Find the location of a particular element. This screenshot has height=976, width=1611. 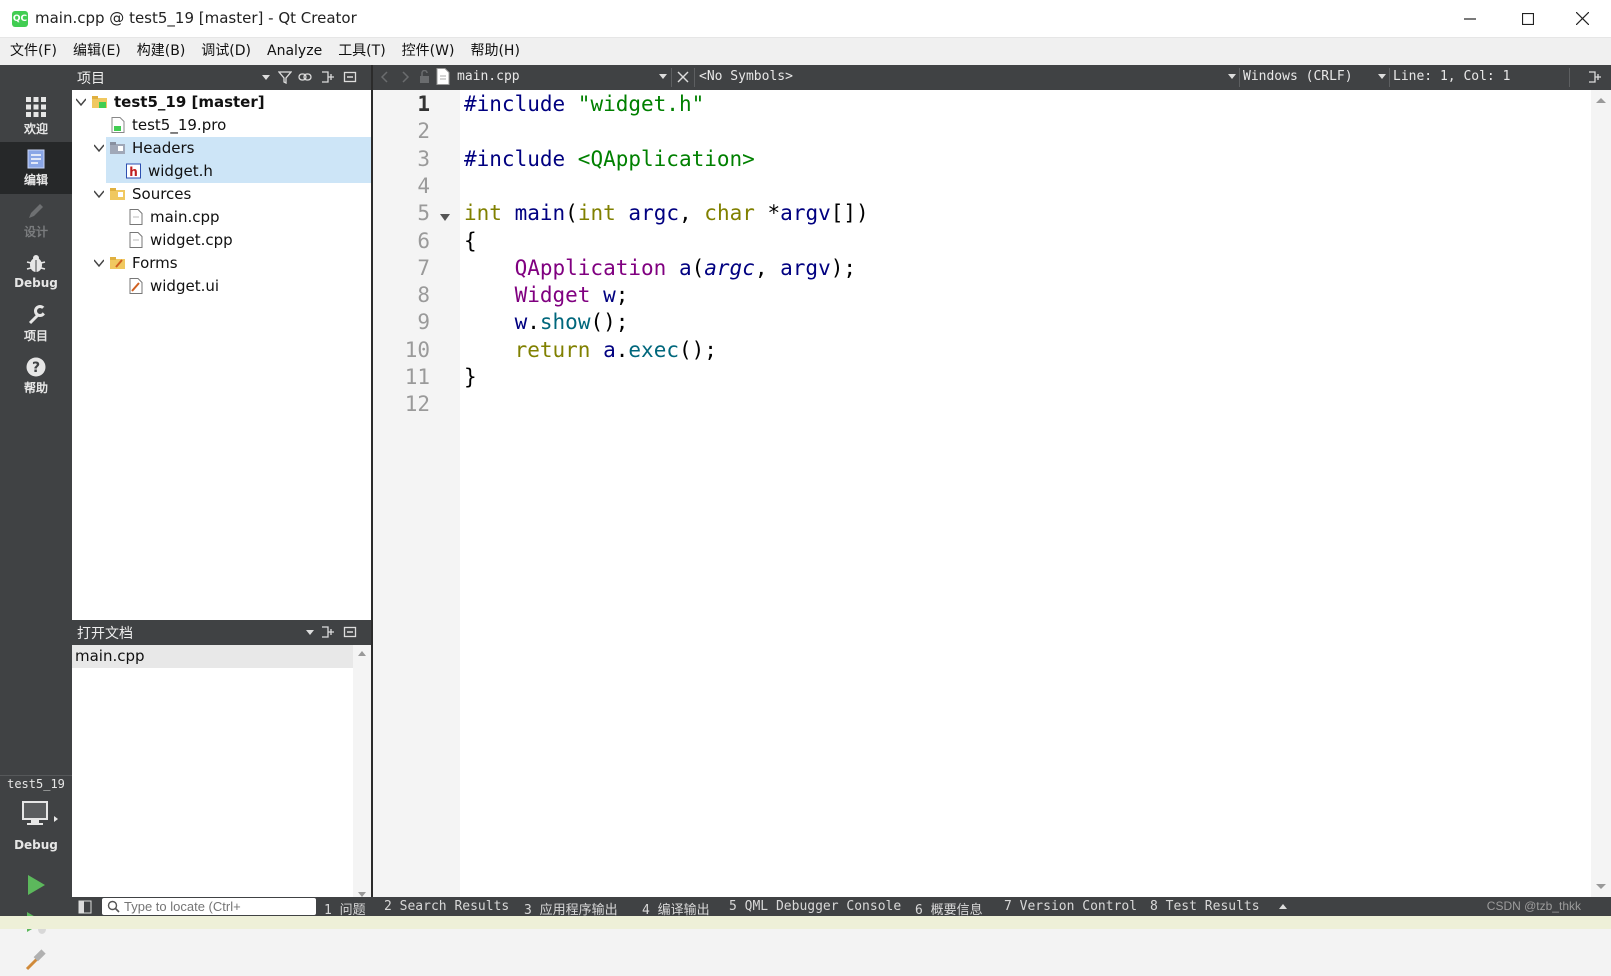

fold-marker-icon is located at coordinates (445, 217).